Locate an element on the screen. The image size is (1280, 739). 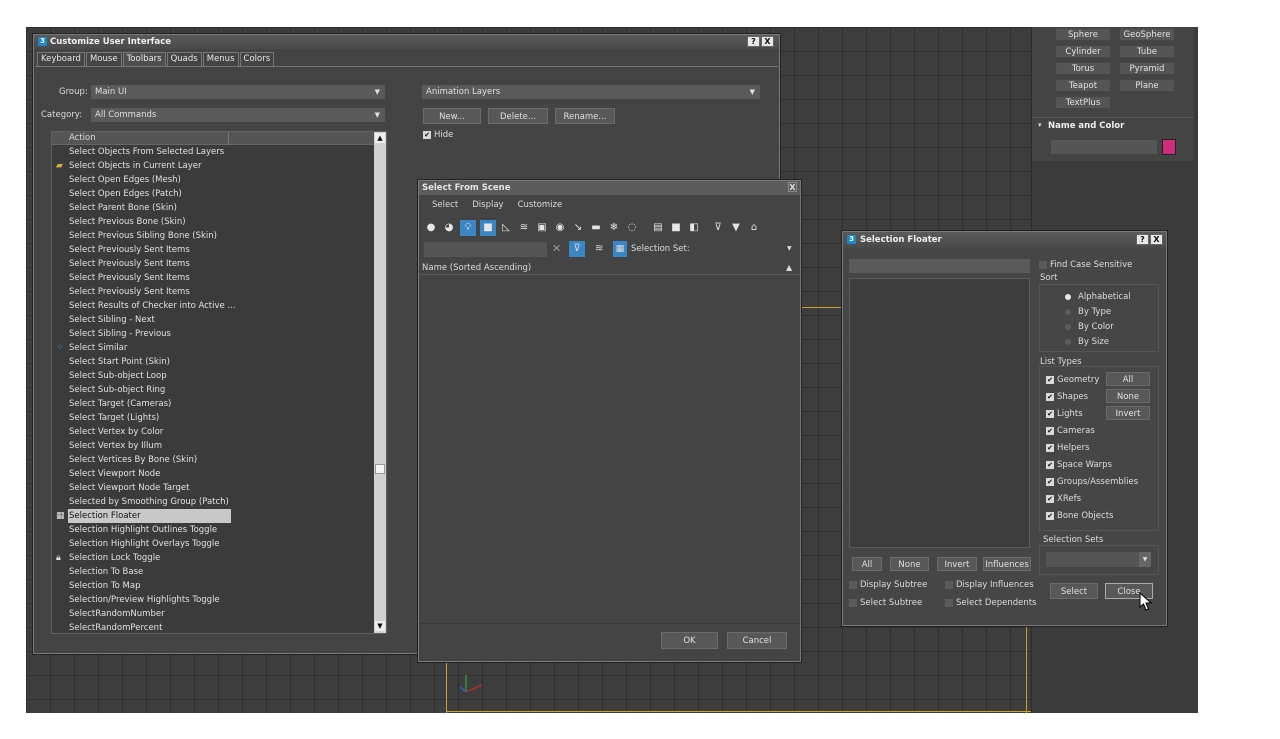
container-filter-icon: ▬ is located at coordinates (596, 228).